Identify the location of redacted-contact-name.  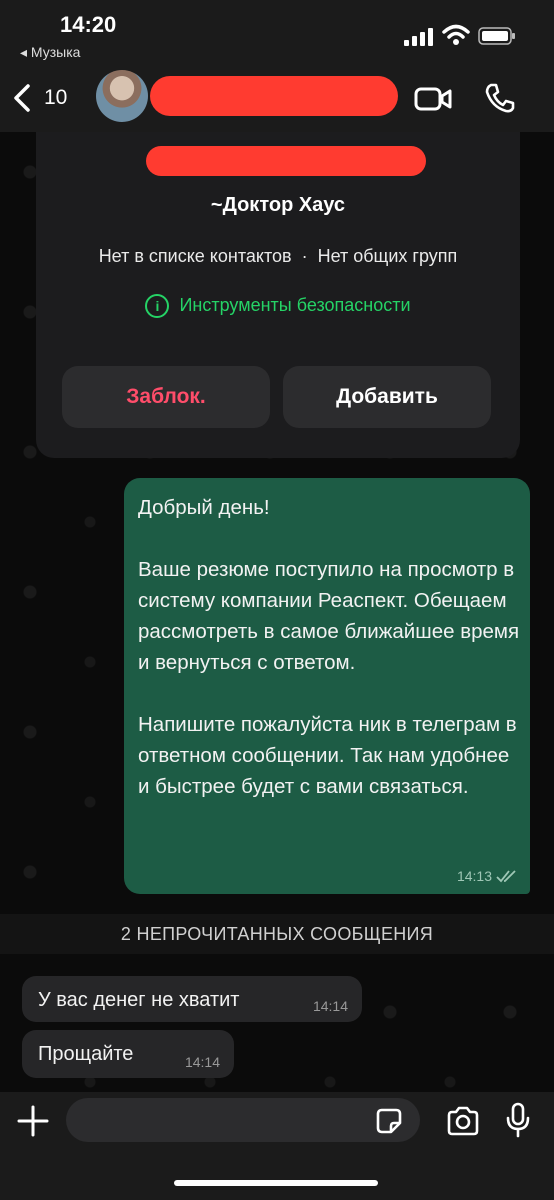
(274, 96).